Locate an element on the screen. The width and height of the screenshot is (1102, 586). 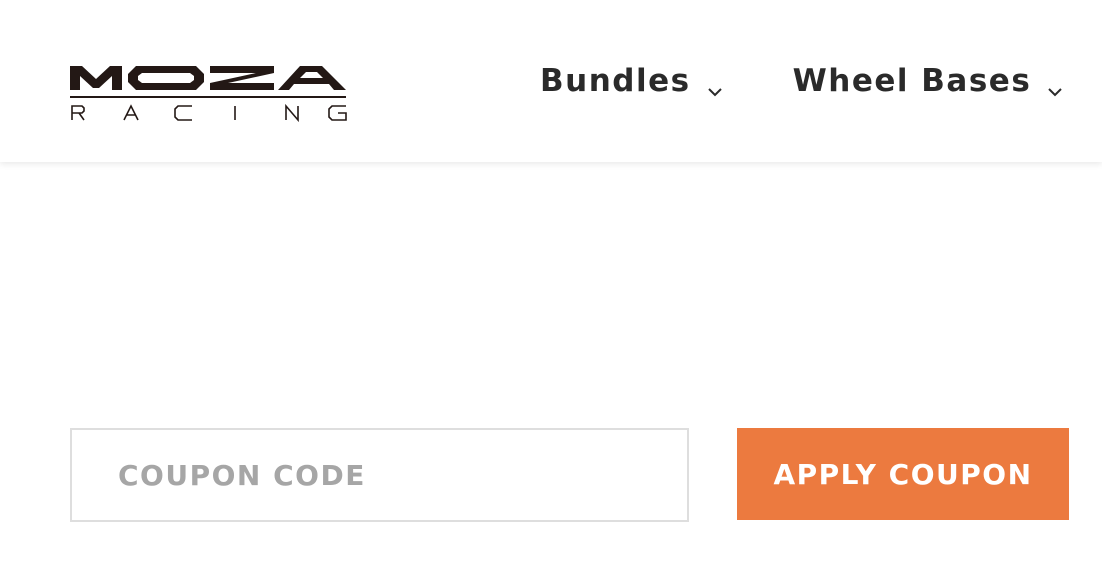
main-nav: Bundles Wheel Bases is located at coordinates (801, 81).